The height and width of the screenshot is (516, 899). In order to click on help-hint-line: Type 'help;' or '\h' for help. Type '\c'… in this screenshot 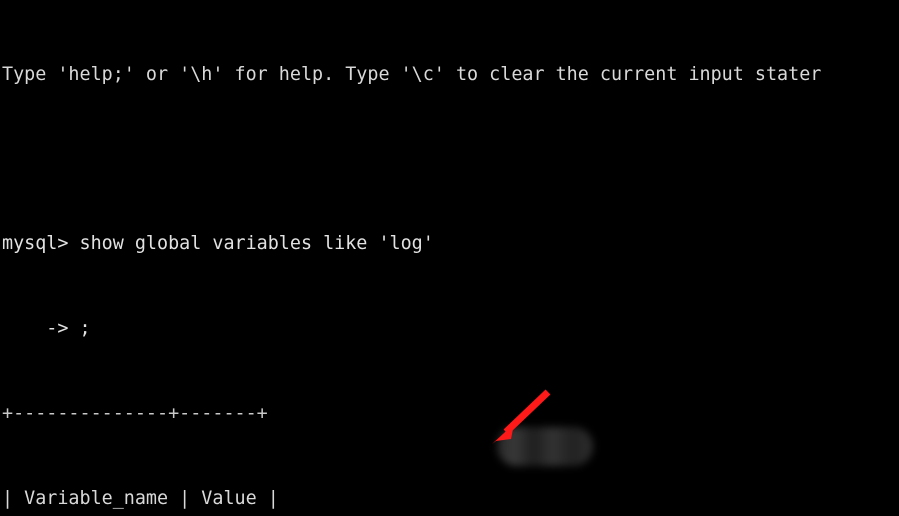, I will do `click(412, 74)`.